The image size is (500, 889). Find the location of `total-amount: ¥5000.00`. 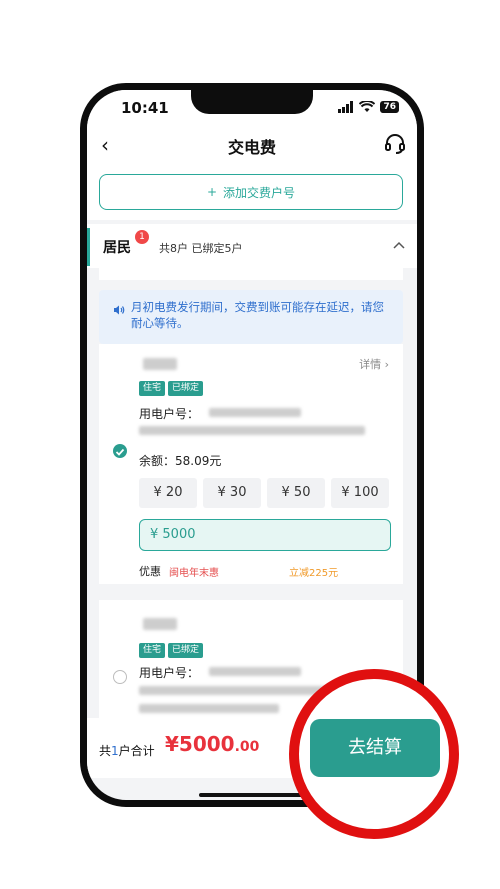

total-amount: ¥5000.00 is located at coordinates (212, 744).